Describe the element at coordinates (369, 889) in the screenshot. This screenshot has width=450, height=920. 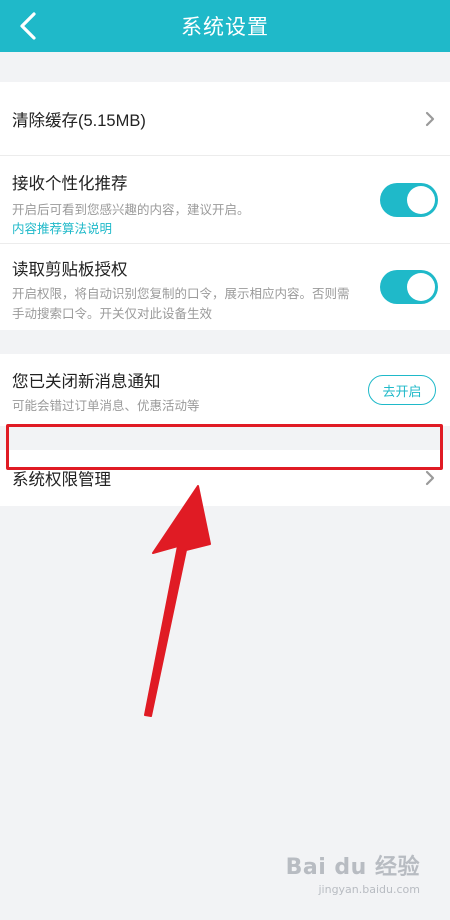
I see `watermark-url: jingyan.baidu.com` at that location.